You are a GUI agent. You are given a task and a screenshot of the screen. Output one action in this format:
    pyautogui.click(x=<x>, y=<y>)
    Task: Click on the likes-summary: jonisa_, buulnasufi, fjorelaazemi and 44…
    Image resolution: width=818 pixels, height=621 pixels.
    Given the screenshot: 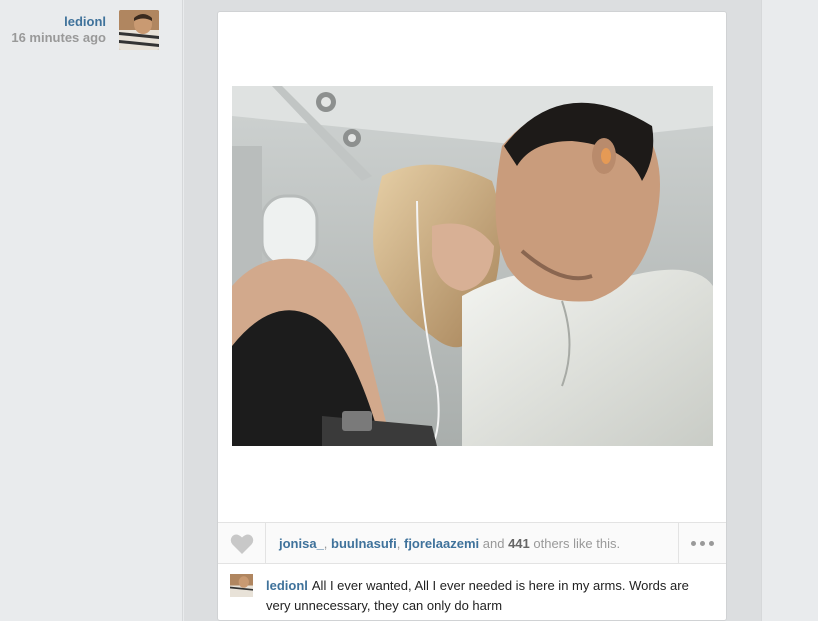 What is the action you would take?
    pyautogui.click(x=449, y=543)
    